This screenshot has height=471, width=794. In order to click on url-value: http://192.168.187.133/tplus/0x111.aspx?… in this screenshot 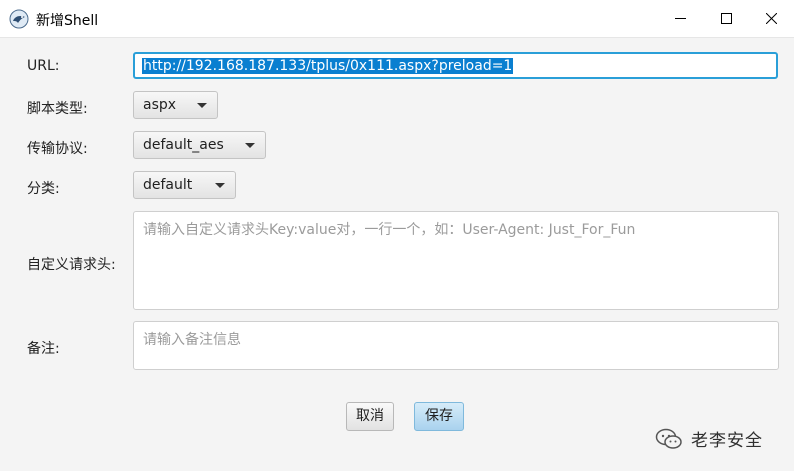, I will do `click(328, 66)`.